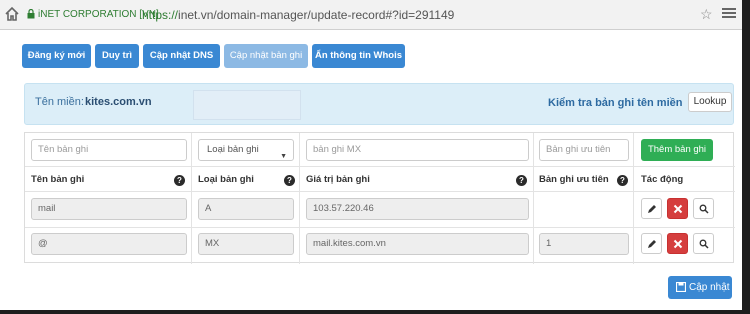 This screenshot has height=314, width=750. I want to click on update-button-label: Cập nhật, so click(709, 287).